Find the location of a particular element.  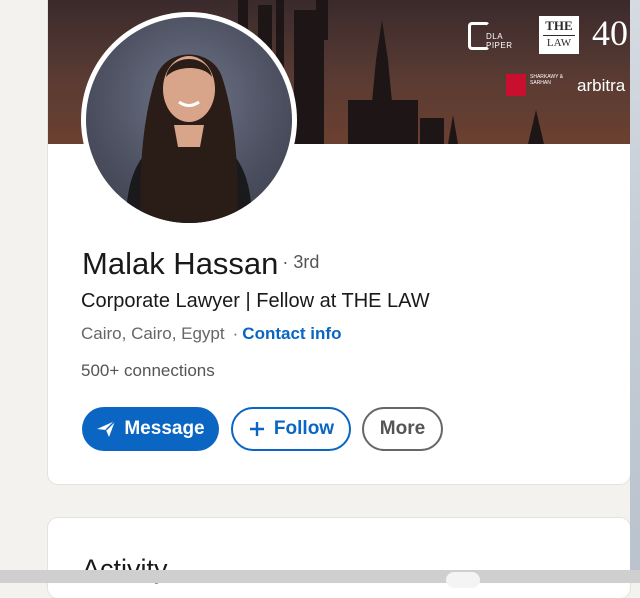

connection-degree: · 3rd is located at coordinates (301, 262).